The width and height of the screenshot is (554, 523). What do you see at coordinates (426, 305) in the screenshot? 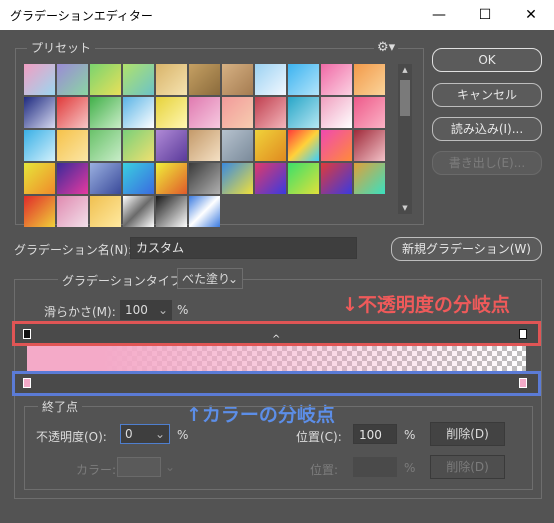
I see `opacity-stops-annotation: ↓不透明度の分岐点` at bounding box center [426, 305].